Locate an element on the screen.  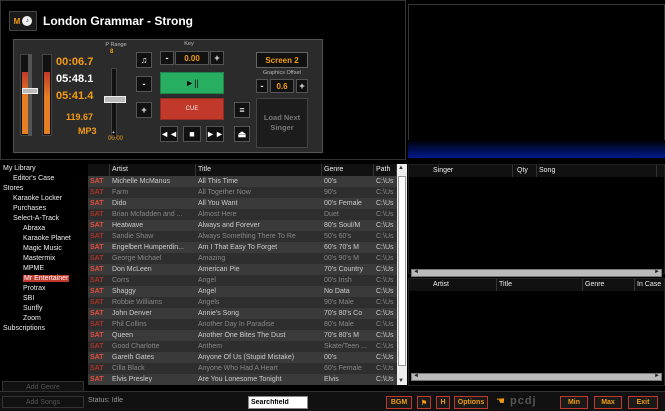
play-pause-button: ►|| is located at coordinates (192, 83).